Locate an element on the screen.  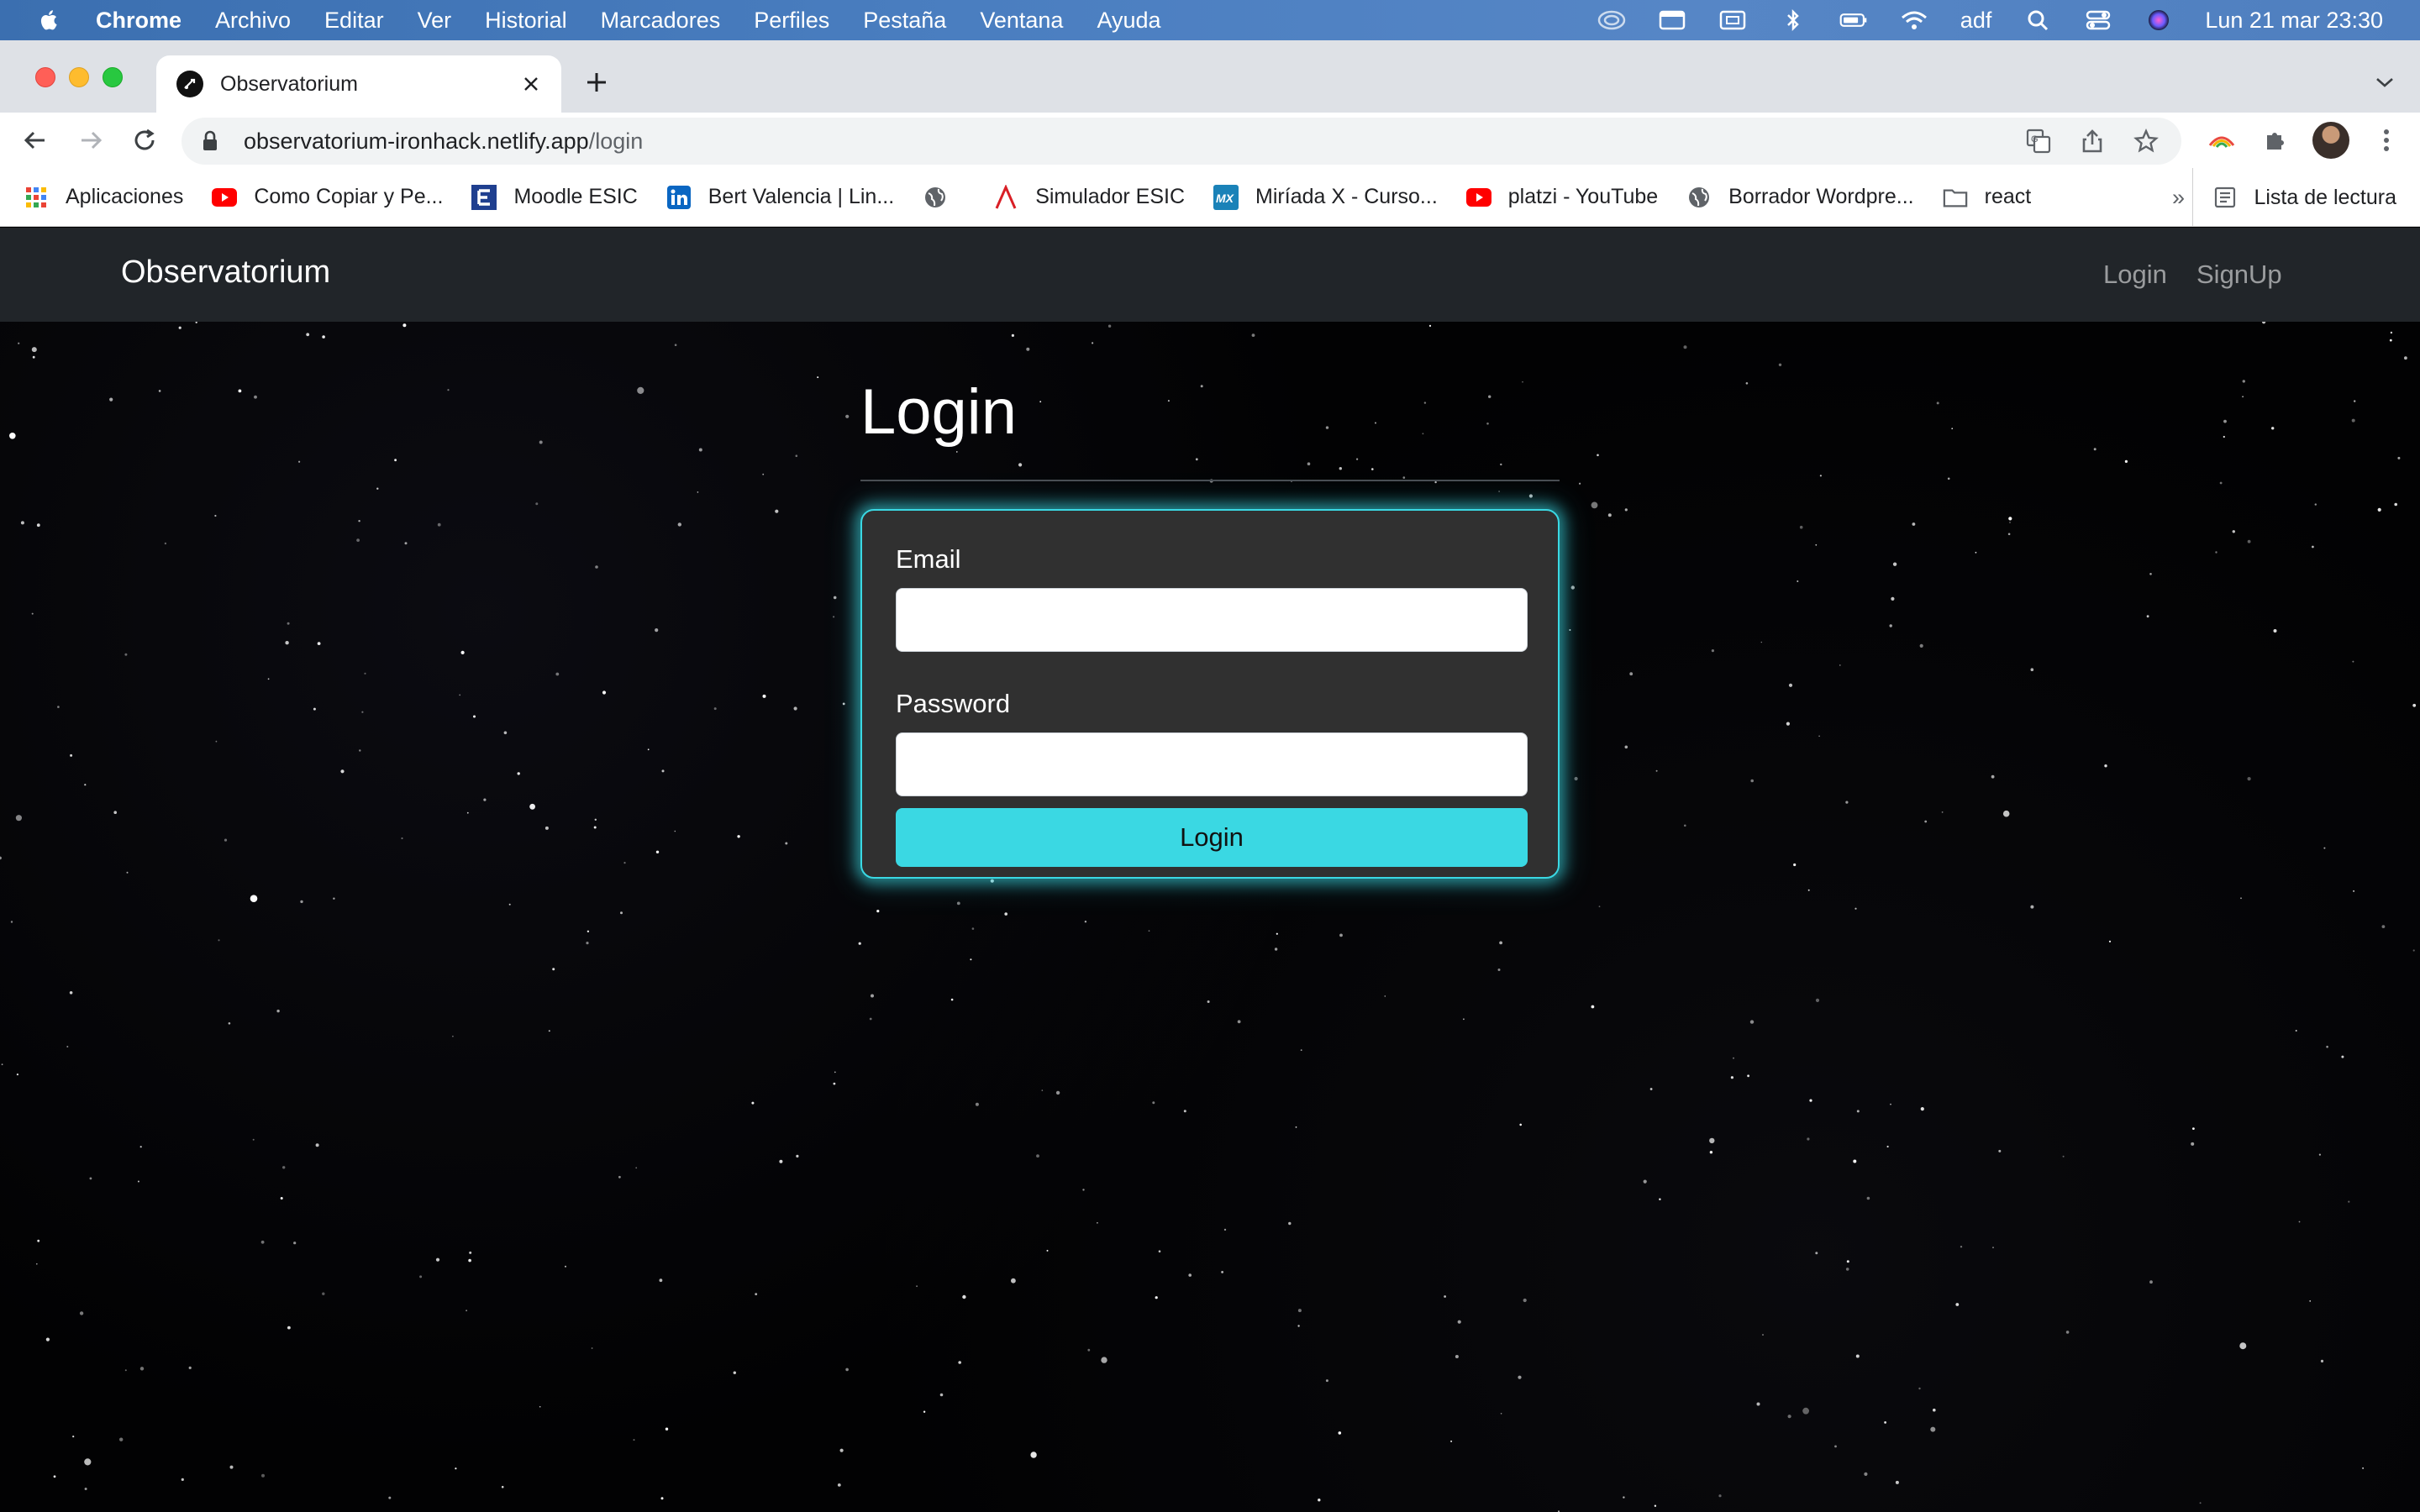
chevron-down-icon is located at coordinates (2385, 82).